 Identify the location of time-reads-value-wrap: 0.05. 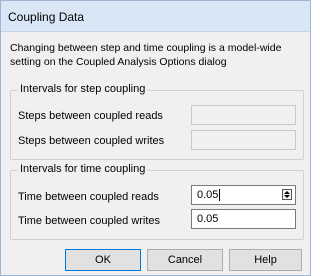
(209, 195).